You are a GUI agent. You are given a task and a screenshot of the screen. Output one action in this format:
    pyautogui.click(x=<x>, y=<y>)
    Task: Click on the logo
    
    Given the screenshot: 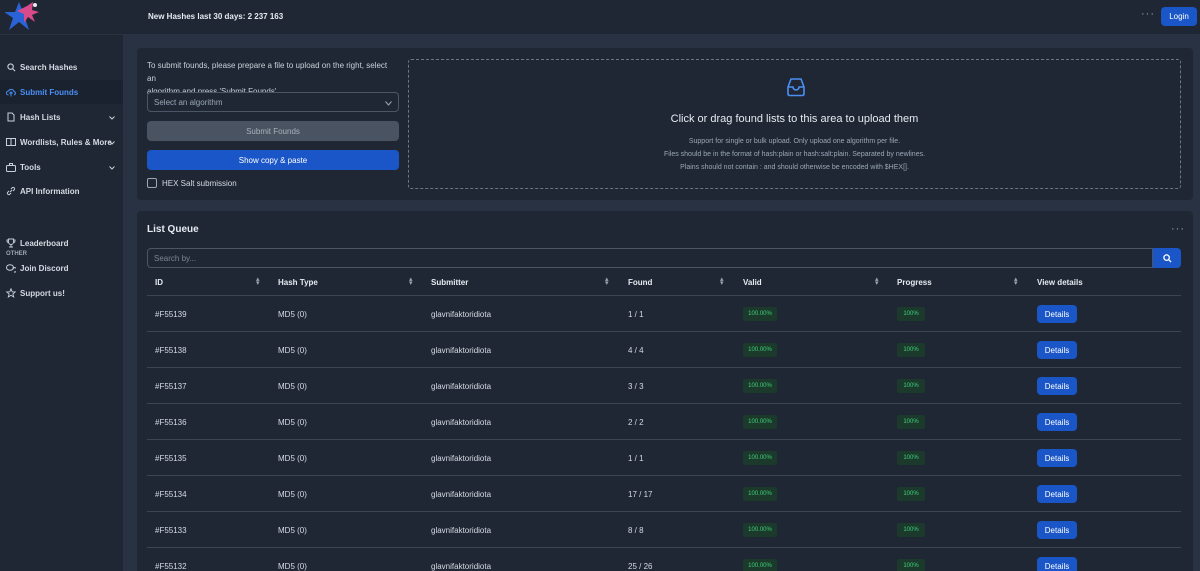 What is the action you would take?
    pyautogui.click(x=24, y=17)
    